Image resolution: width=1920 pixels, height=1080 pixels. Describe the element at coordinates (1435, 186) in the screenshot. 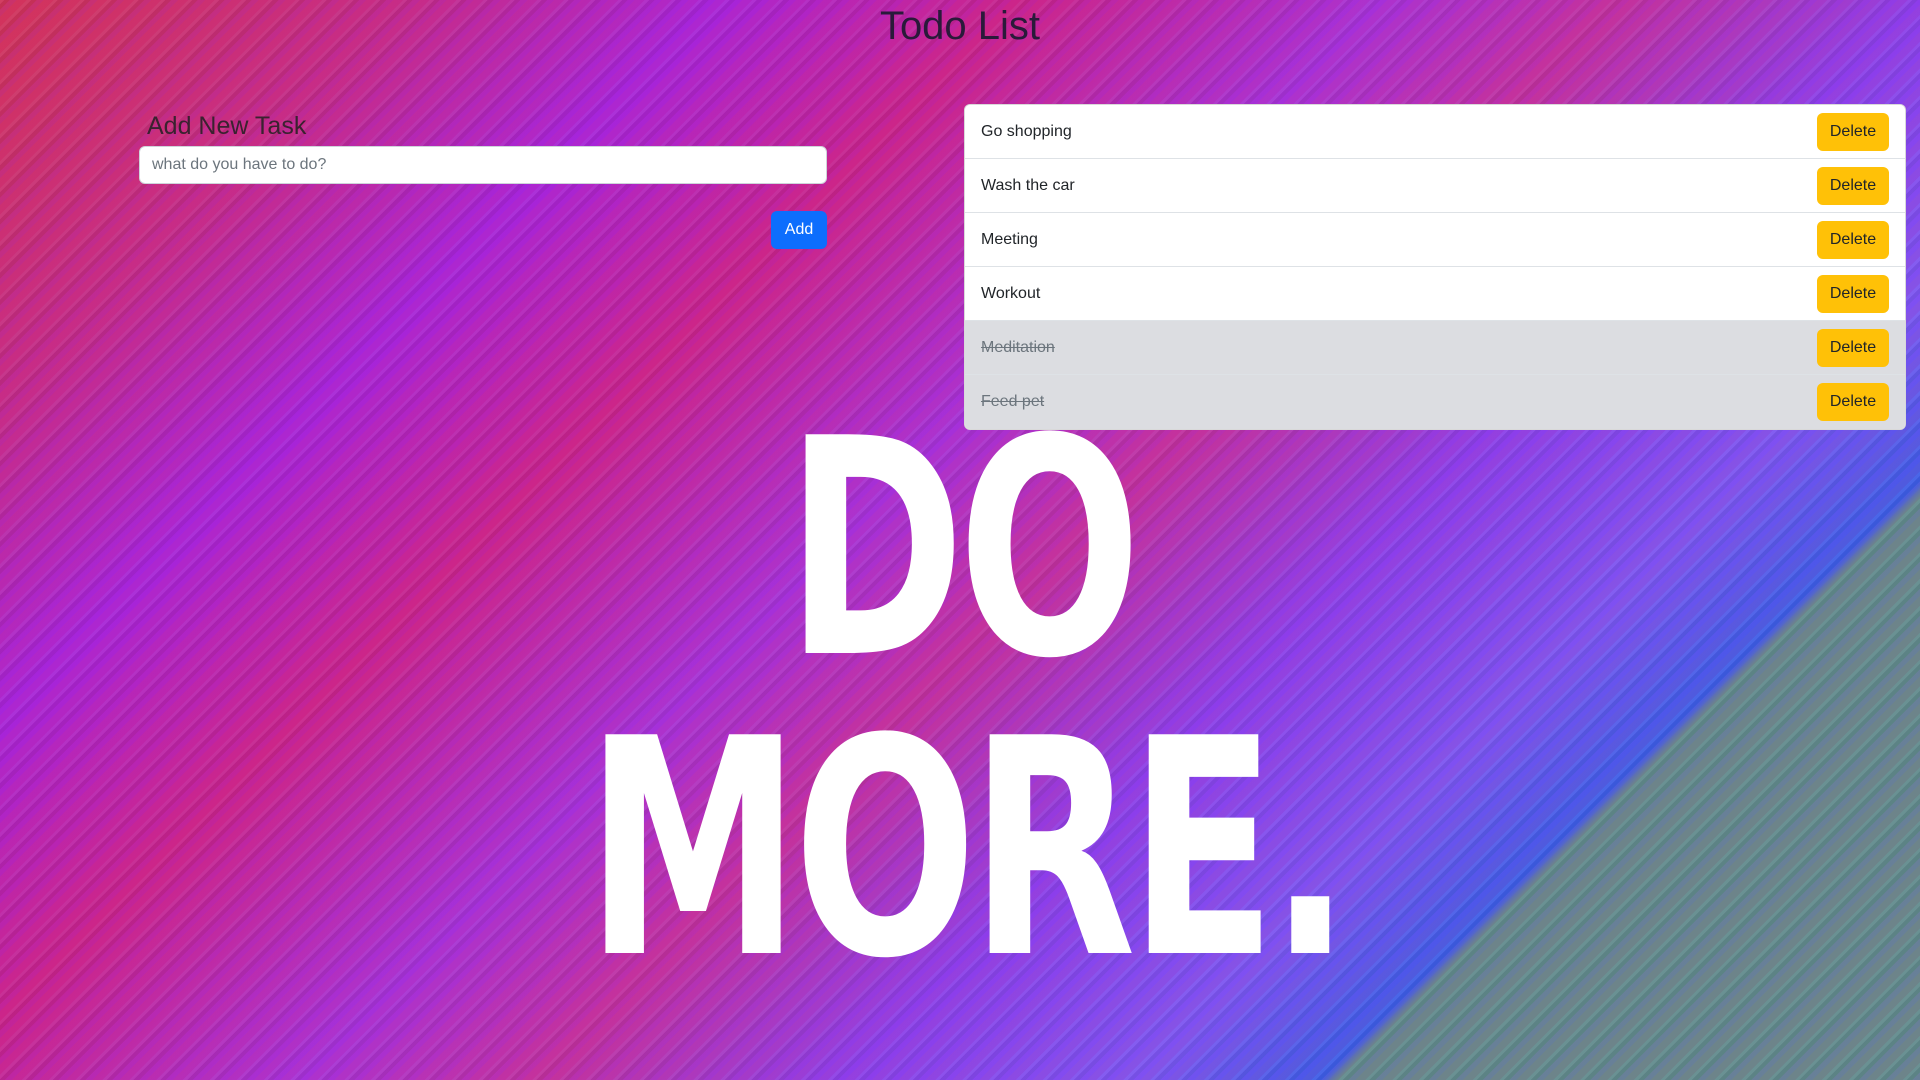

I see `task-row: Wash the car Delete` at that location.